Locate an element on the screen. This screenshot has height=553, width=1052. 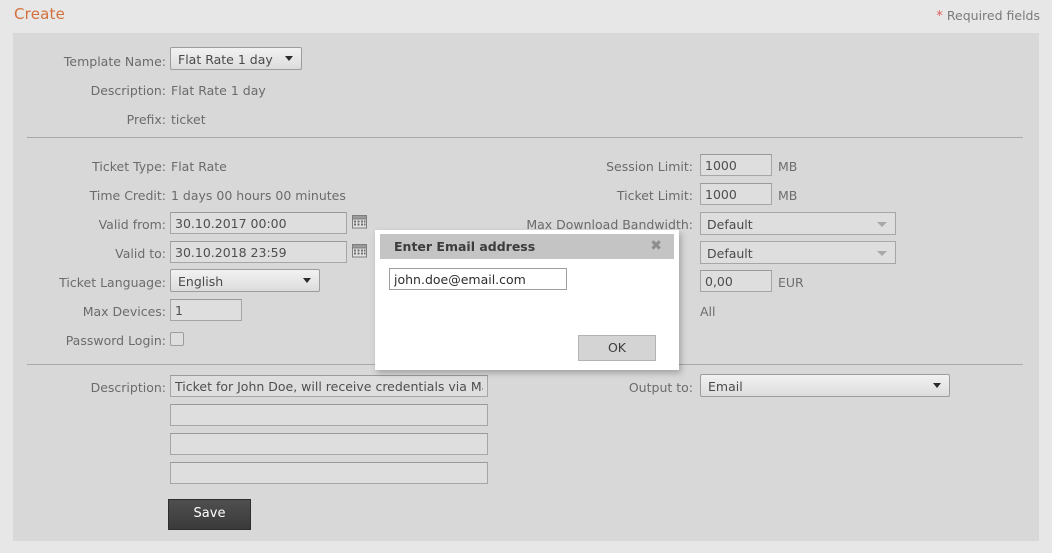
output-to-value: Email is located at coordinates (725, 386).